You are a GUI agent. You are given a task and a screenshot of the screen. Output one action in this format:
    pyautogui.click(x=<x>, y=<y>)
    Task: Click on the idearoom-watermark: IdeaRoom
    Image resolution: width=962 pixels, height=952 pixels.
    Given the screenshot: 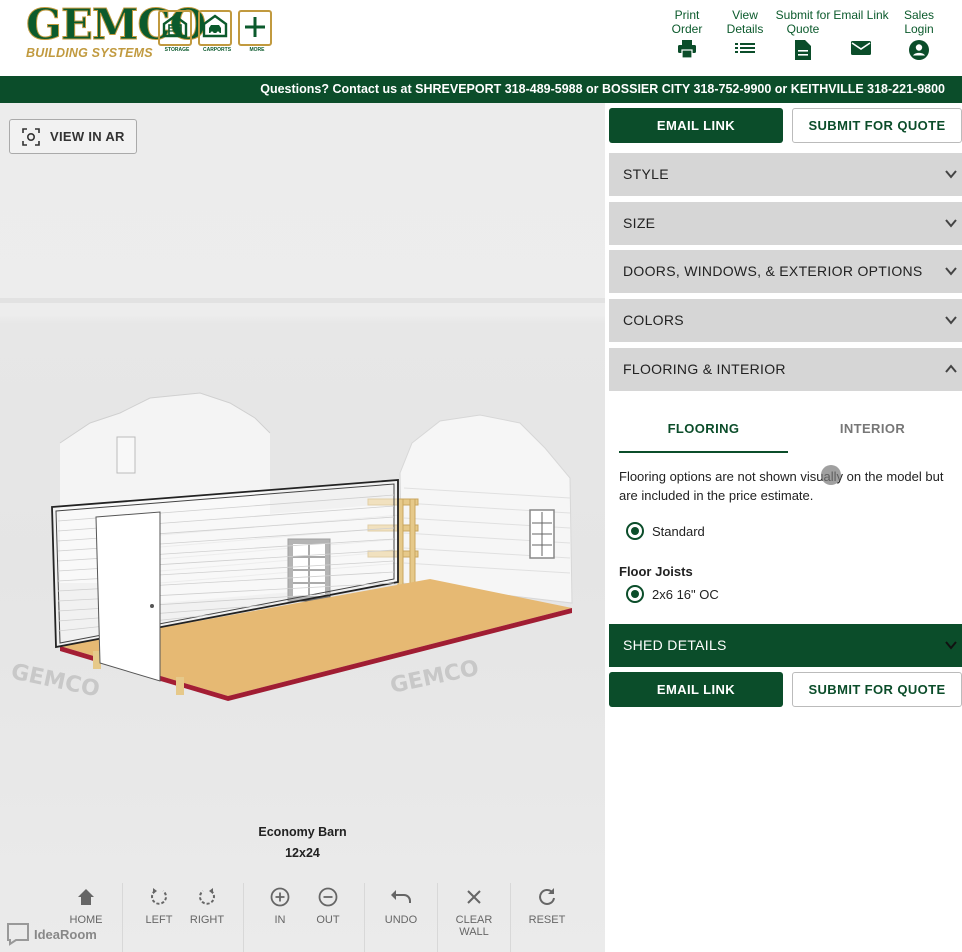 What is the action you would take?
    pyautogui.click(x=51, y=934)
    